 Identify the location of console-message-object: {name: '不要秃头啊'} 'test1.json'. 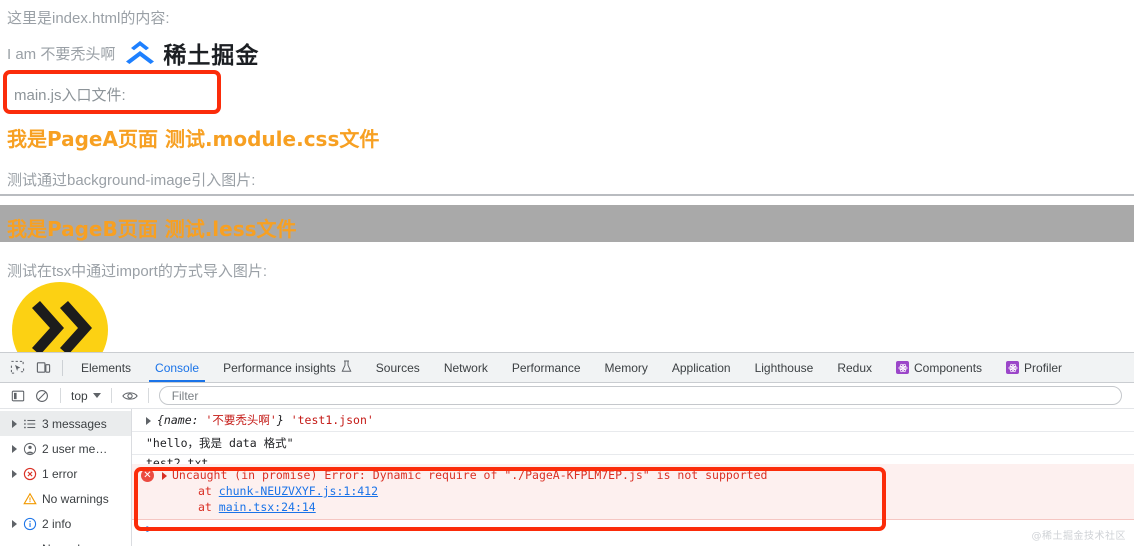
(633, 420).